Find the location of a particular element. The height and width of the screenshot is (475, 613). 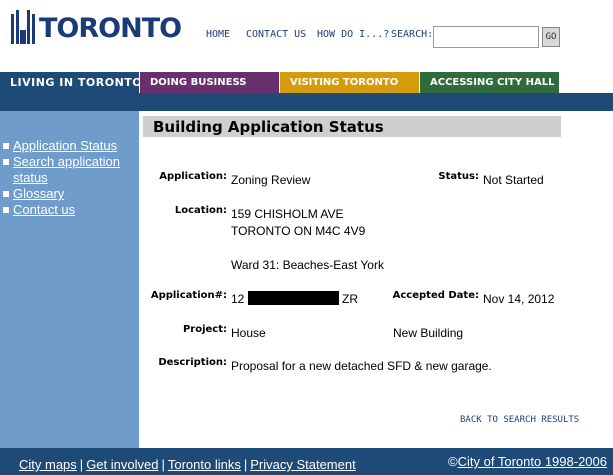

sidebar-item-search-status: Search application status is located at coordinates (71, 170).